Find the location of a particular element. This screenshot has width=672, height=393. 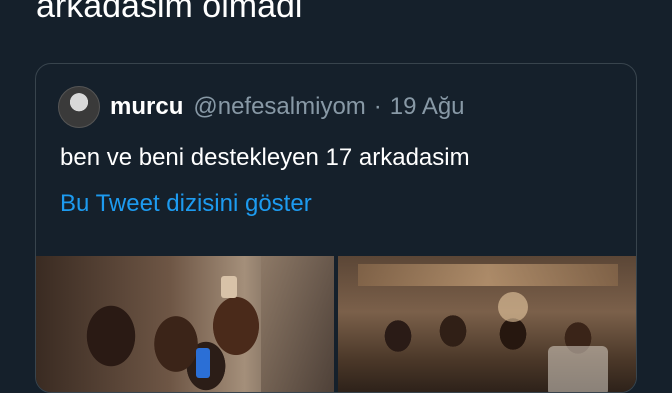

avatar is located at coordinates (79, 107).